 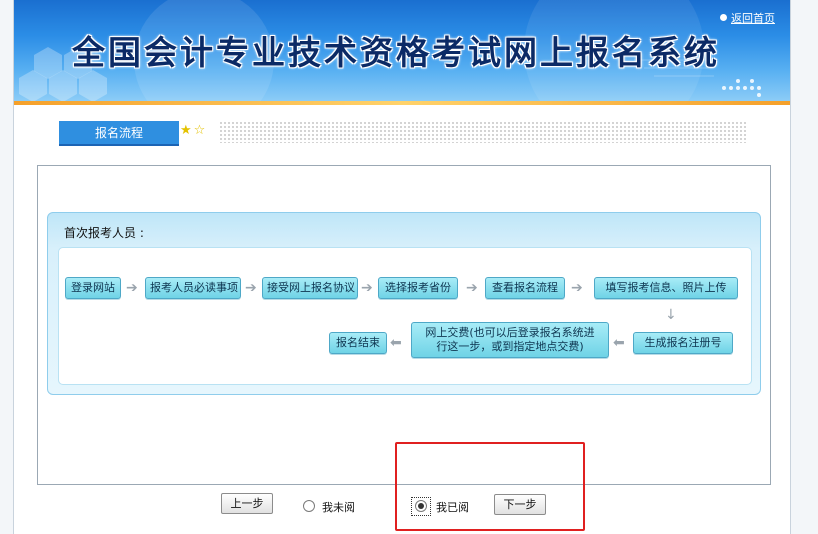 I want to click on home-link-label: 返回首页, so click(x=753, y=18).